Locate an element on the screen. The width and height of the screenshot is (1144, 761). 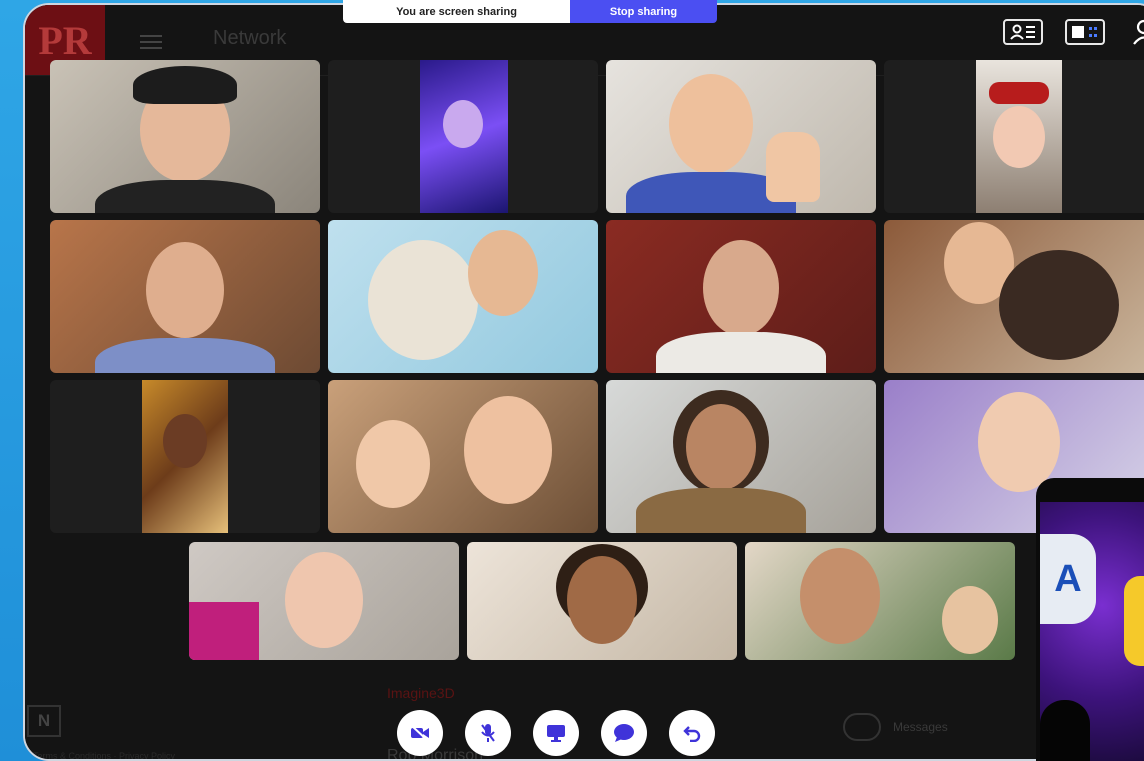
messages-icon is located at coordinates (862, 727).